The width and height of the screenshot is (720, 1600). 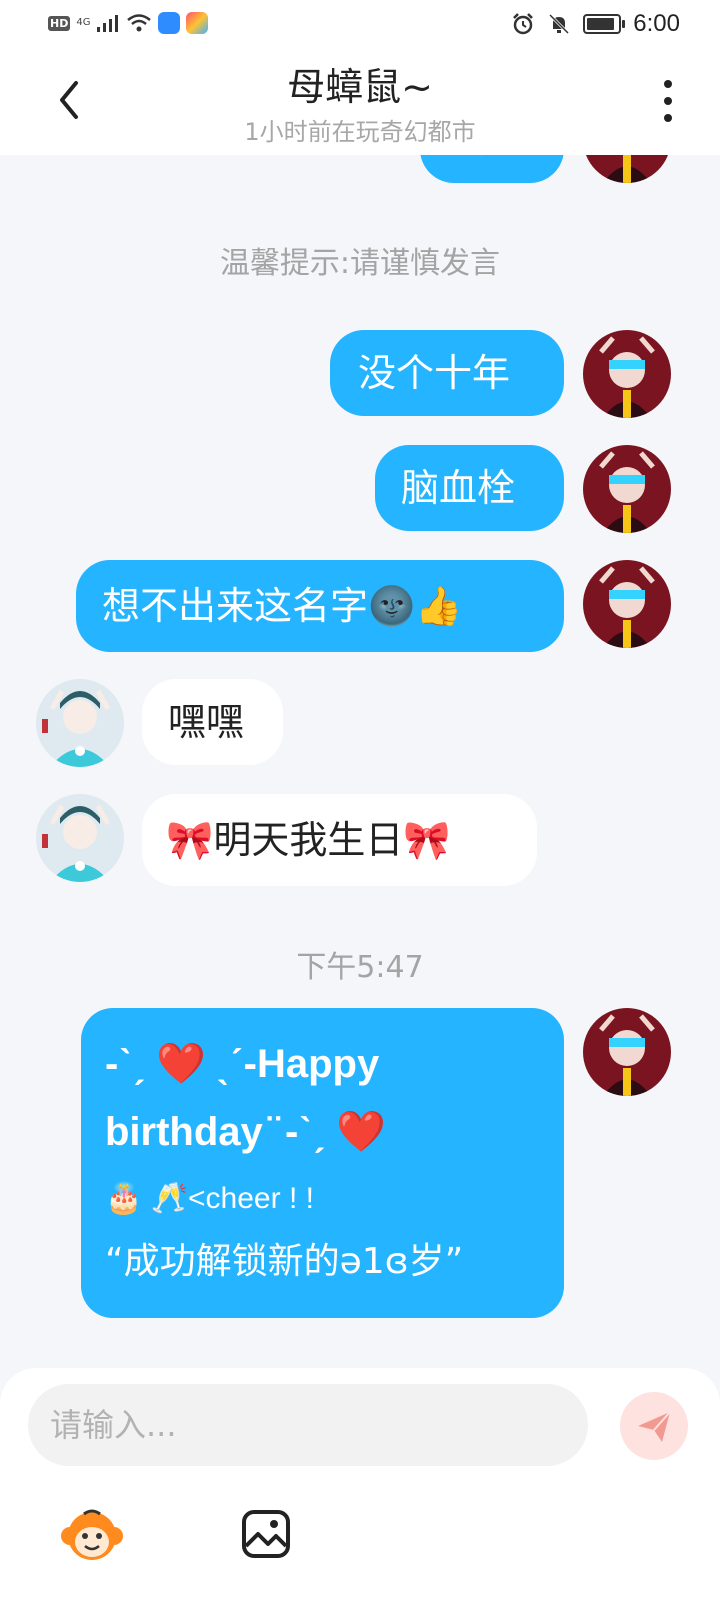 What do you see at coordinates (360, 967) in the screenshot?
I see `message-timestamp: 下午5:47` at bounding box center [360, 967].